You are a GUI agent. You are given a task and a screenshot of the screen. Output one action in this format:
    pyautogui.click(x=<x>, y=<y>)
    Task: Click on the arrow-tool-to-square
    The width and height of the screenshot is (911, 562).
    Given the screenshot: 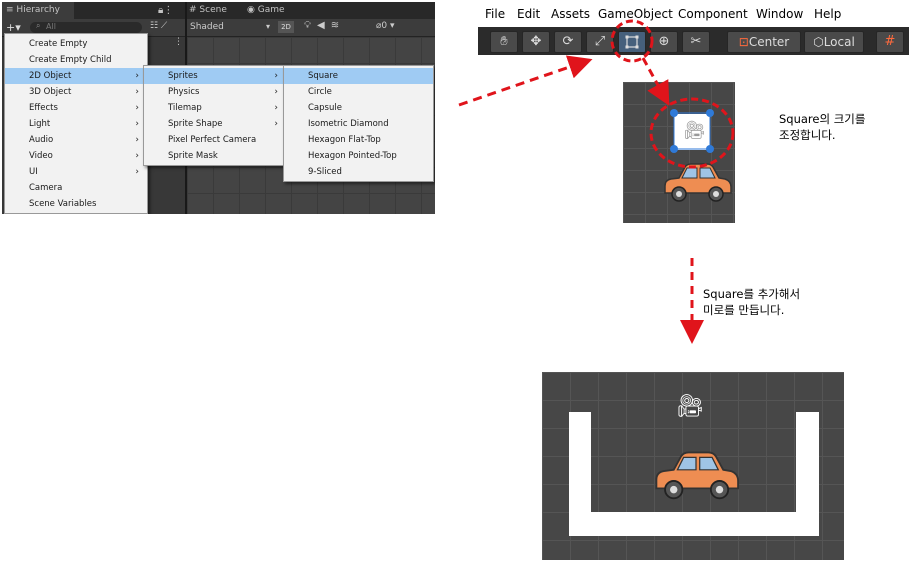 What is the action you would take?
    pyautogui.click(x=655, y=81)
    